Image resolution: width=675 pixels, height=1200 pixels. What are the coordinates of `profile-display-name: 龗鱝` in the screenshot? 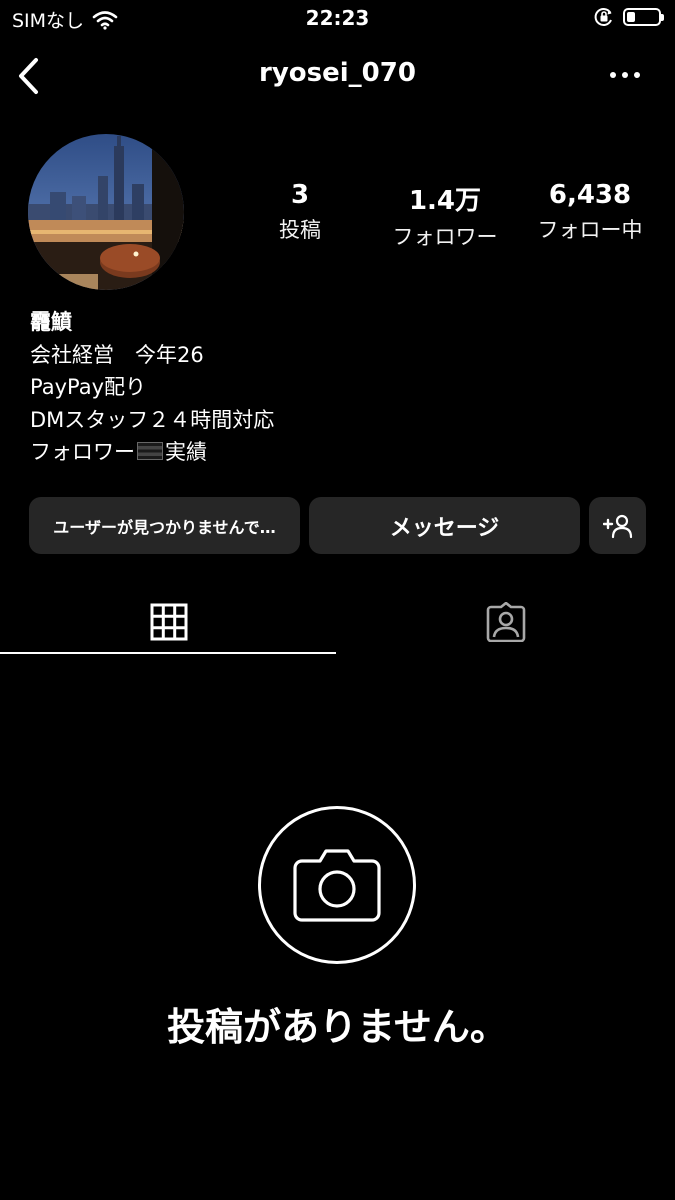 It's located at (51, 322).